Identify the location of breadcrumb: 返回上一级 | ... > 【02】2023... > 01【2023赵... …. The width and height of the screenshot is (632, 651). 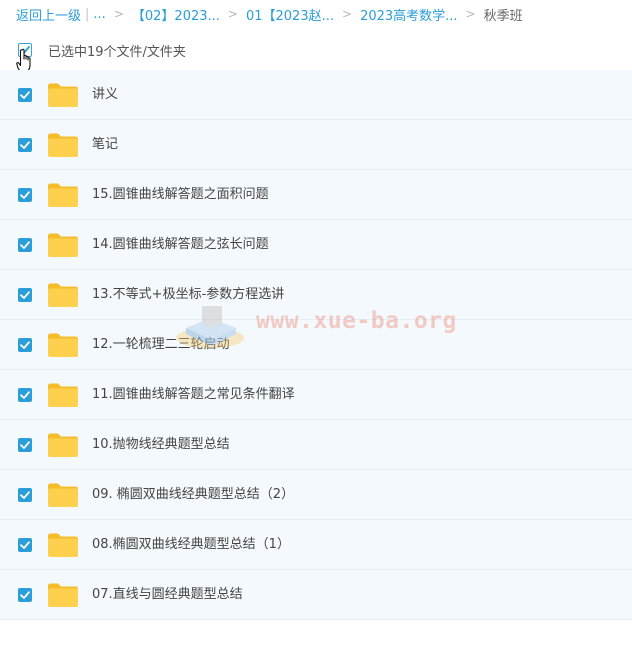
(316, 14).